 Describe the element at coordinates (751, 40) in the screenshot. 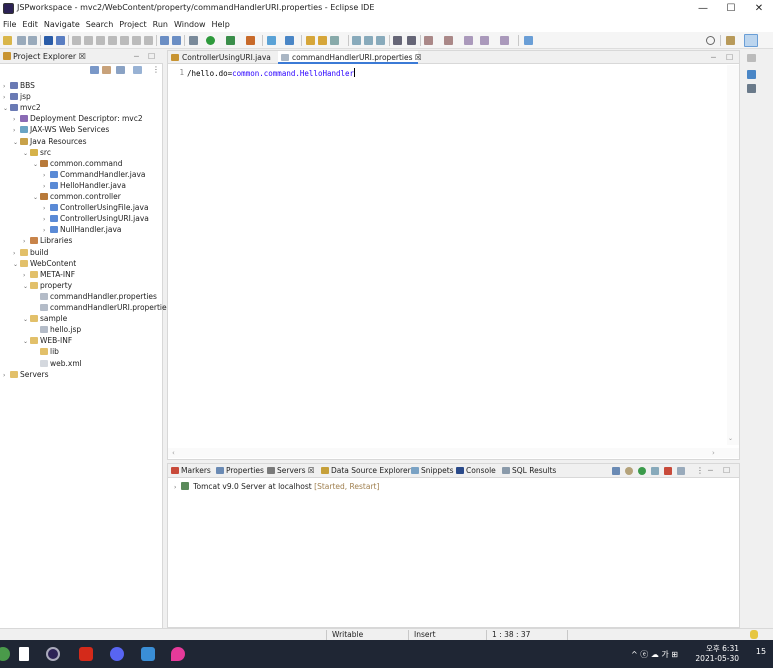

I see `java-ee-perspective-icon` at that location.